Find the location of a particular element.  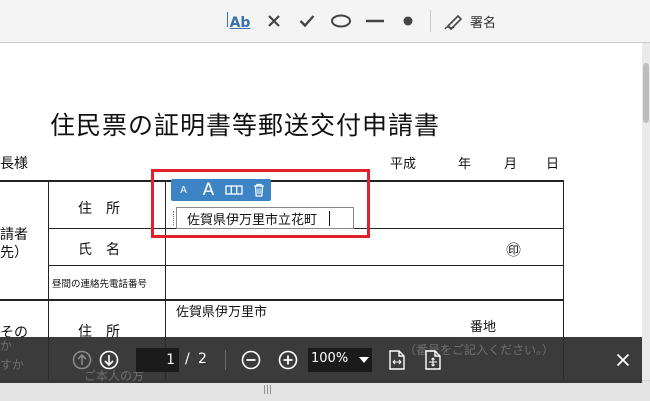

sign-button: 署名 is located at coordinates (474, 21).